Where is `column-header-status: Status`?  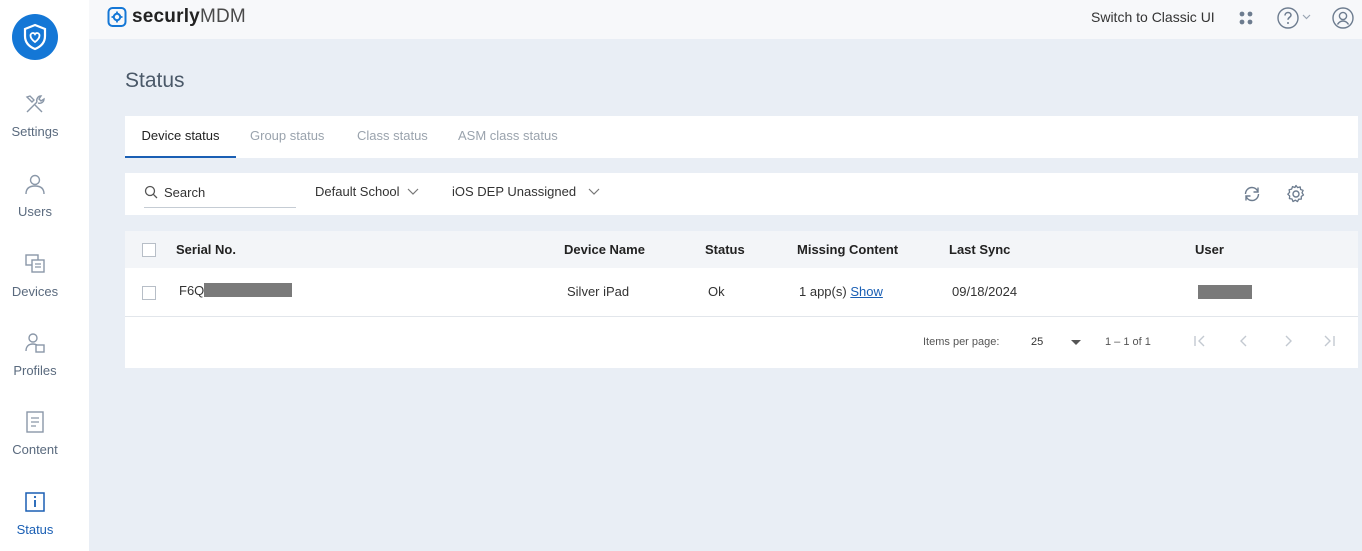
column-header-status: Status is located at coordinates (725, 249).